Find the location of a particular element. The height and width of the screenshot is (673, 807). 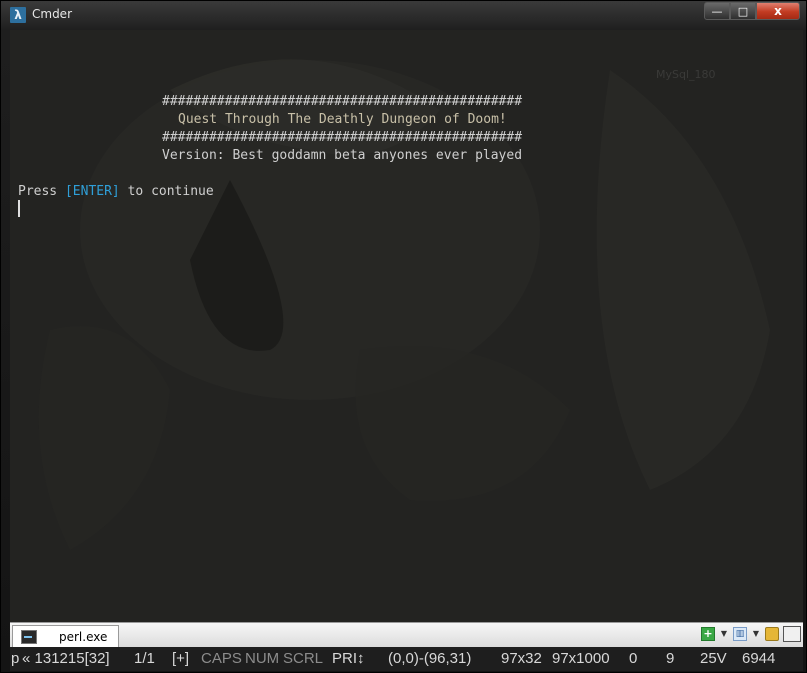

status-mode: p is located at coordinates (15, 658).